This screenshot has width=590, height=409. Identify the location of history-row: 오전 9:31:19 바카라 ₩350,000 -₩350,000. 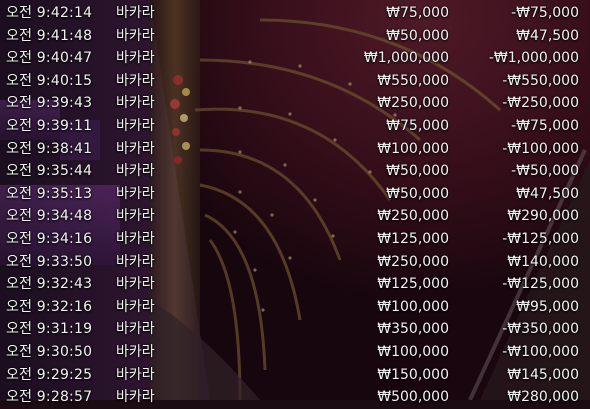
(295, 329).